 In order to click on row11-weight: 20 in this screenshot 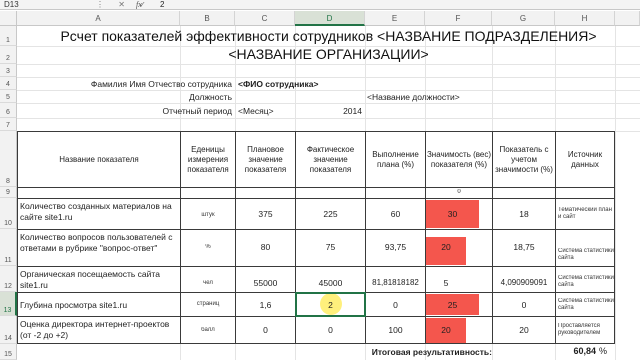, I will do `click(446, 247)`.